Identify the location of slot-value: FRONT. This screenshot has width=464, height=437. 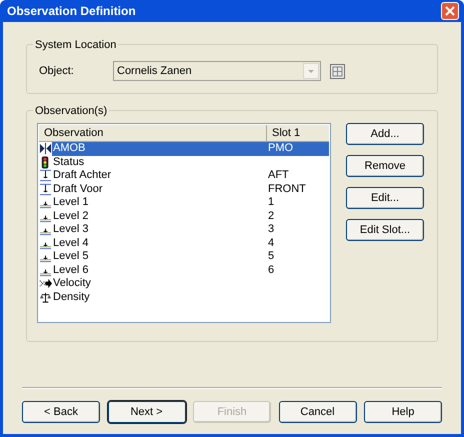
(286, 189).